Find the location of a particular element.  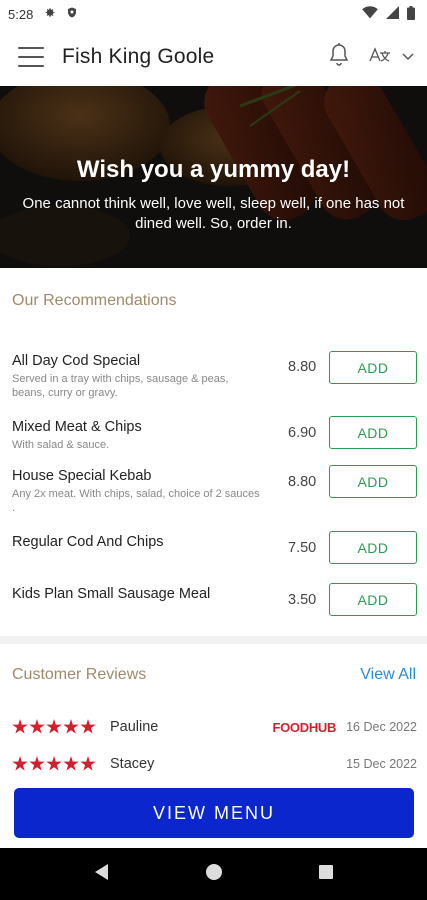

app-bar: Fish King Goole is located at coordinates (213, 57).